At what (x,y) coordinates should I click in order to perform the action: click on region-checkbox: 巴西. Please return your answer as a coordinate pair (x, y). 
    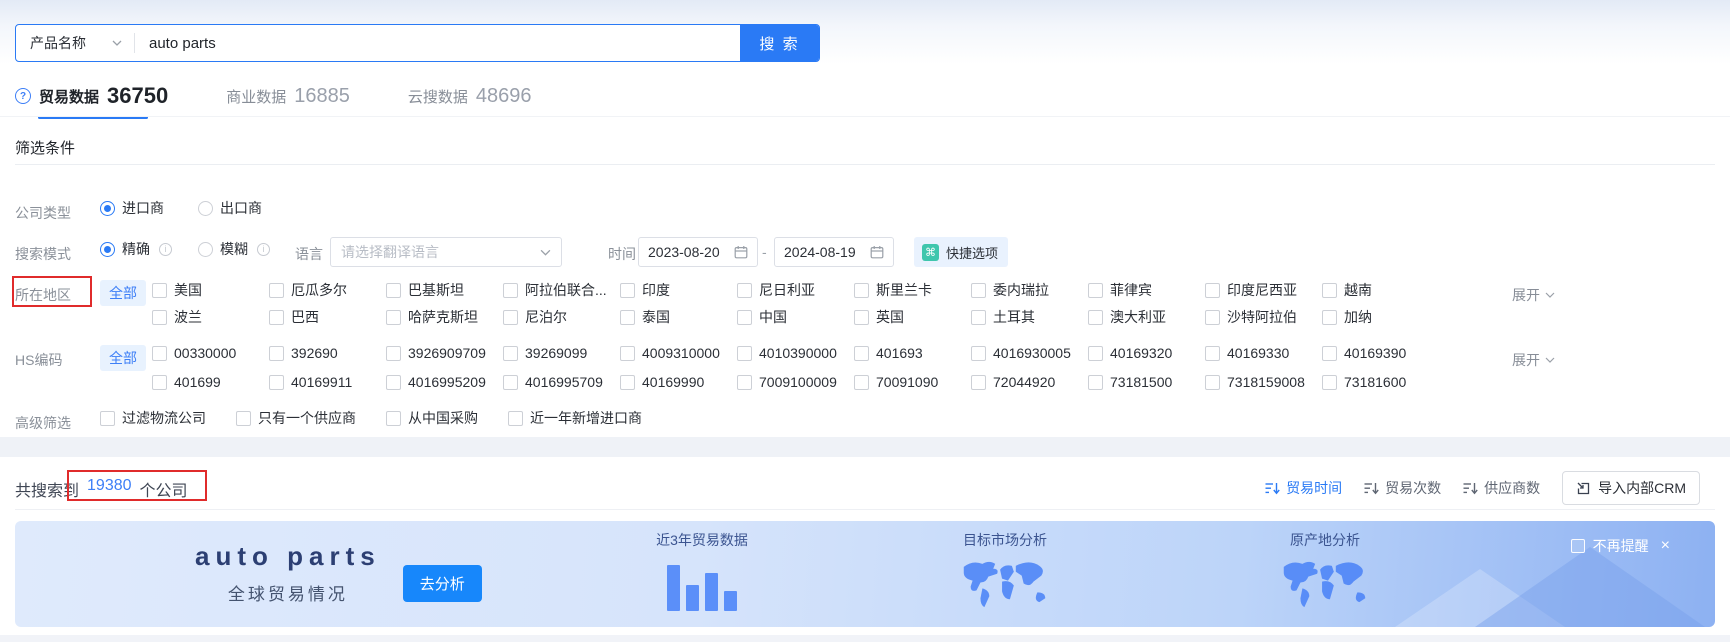
    Looking at the image, I should click on (327, 317).